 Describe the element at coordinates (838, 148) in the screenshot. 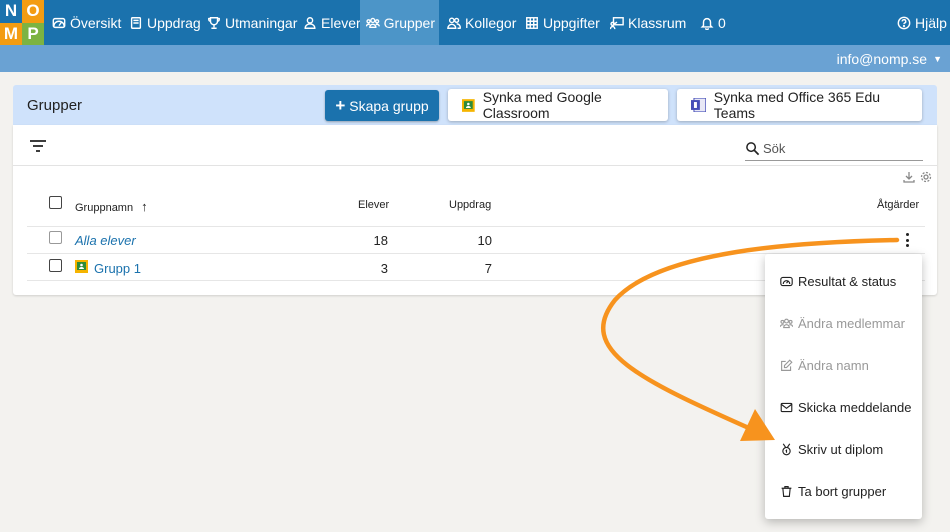

I see `search-input` at that location.